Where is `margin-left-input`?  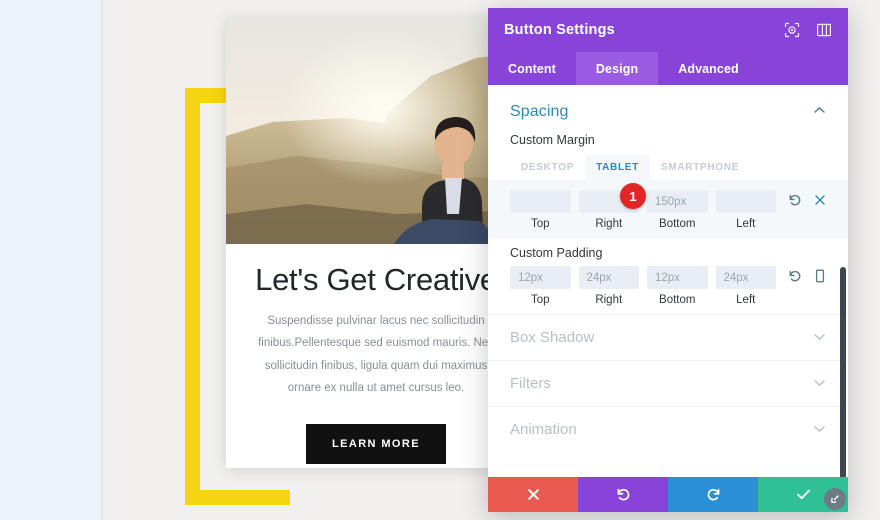
margin-left-input is located at coordinates (745, 201).